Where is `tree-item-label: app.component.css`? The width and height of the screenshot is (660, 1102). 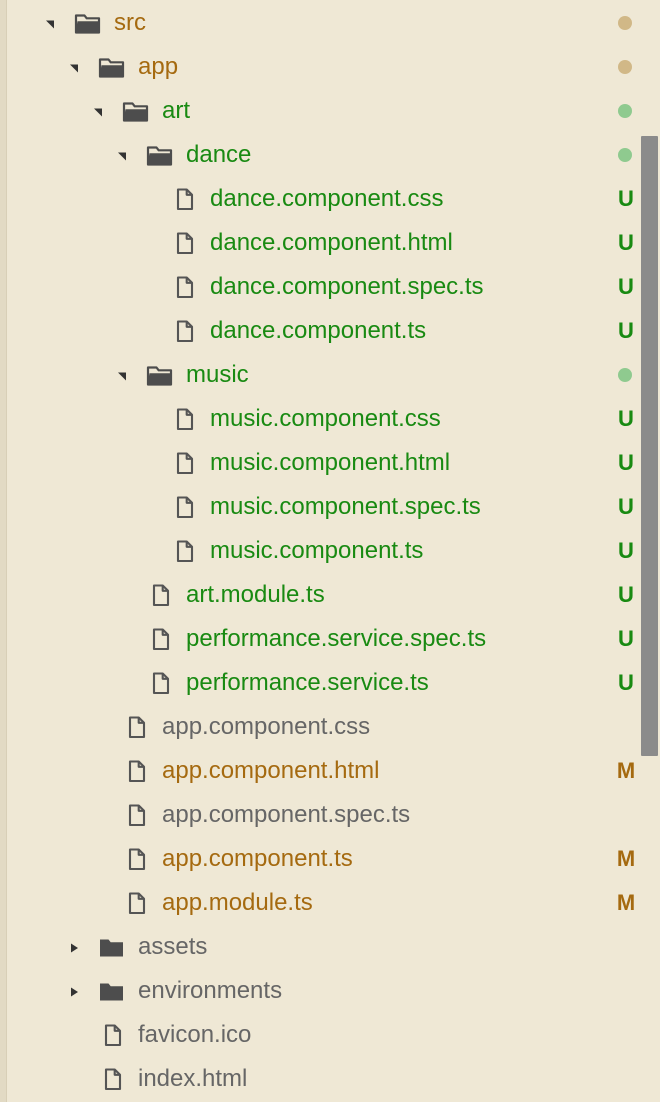 tree-item-label: app.component.css is located at coordinates (266, 726).